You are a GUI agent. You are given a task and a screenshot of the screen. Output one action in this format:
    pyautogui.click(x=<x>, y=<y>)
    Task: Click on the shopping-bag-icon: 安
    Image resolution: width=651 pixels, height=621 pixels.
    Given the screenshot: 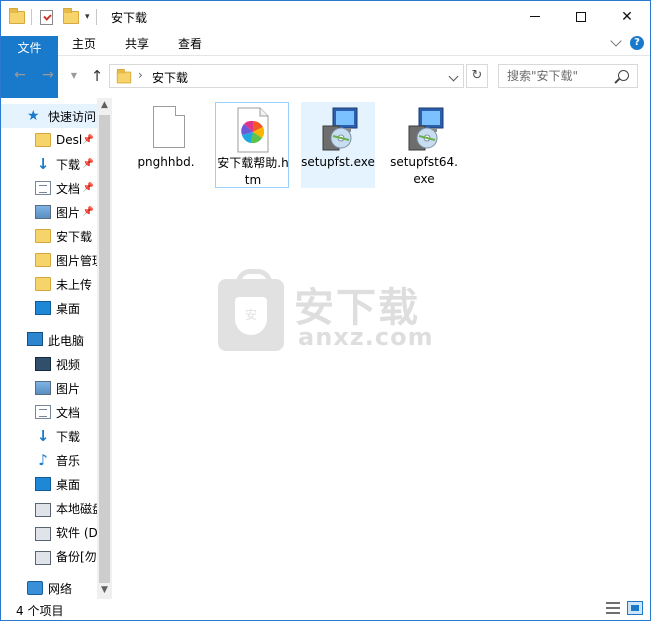 What is the action you would take?
    pyautogui.click(x=251, y=310)
    